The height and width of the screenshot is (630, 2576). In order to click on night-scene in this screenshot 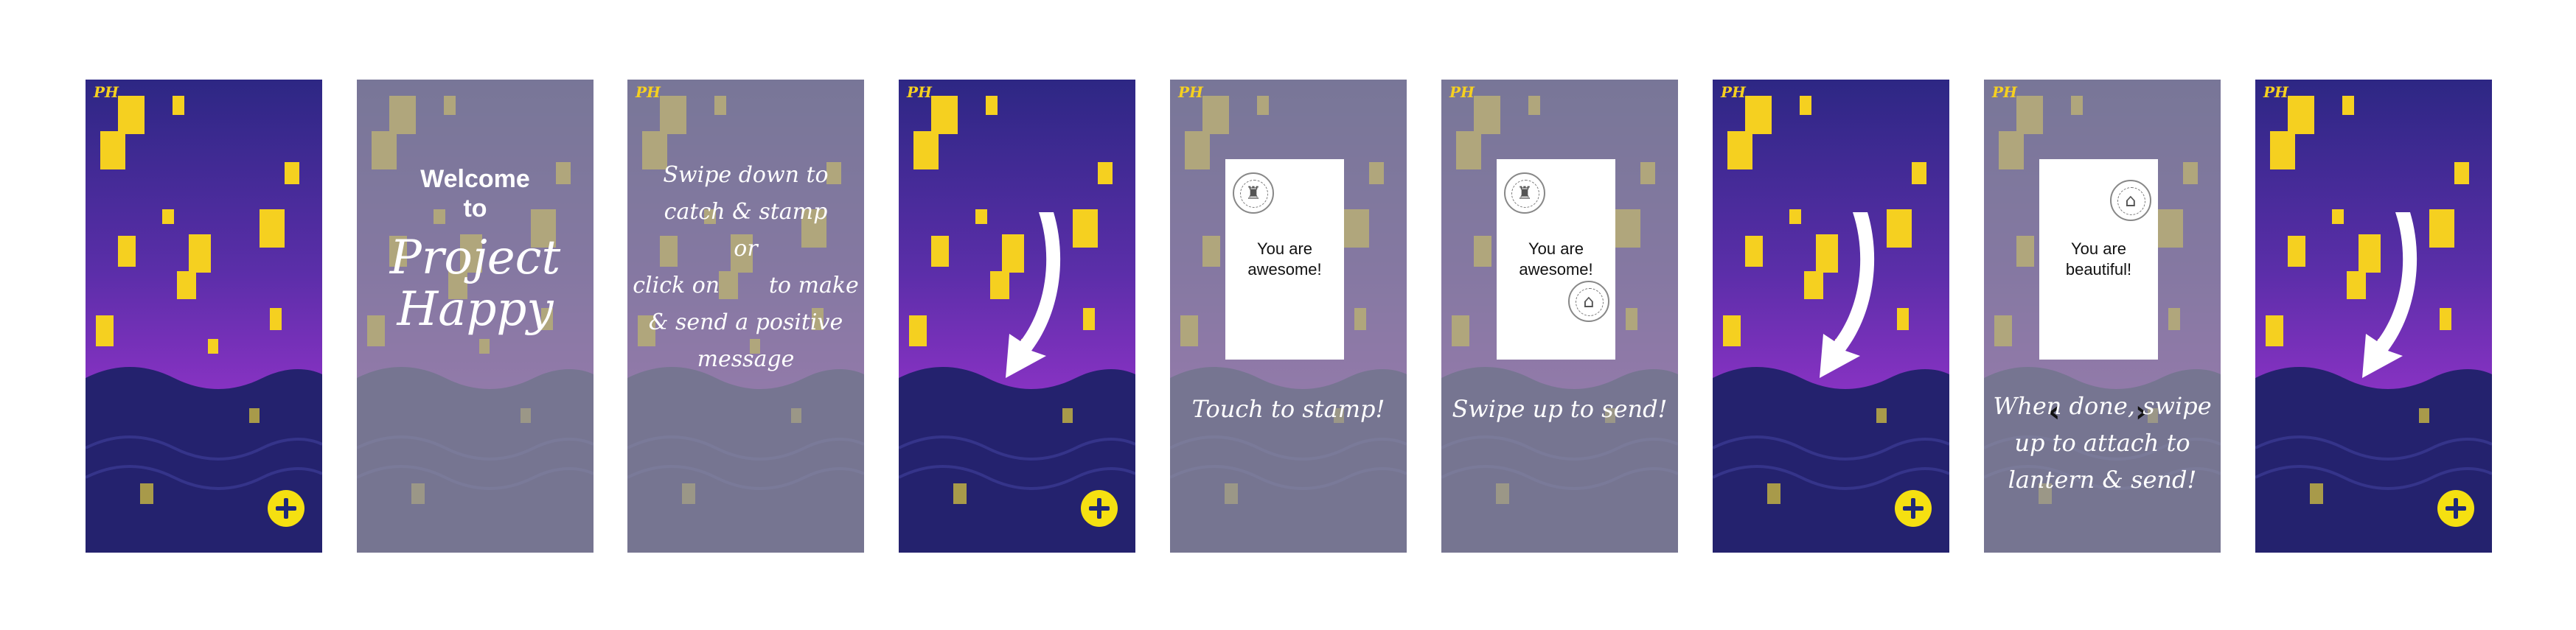, I will do `click(204, 316)`.